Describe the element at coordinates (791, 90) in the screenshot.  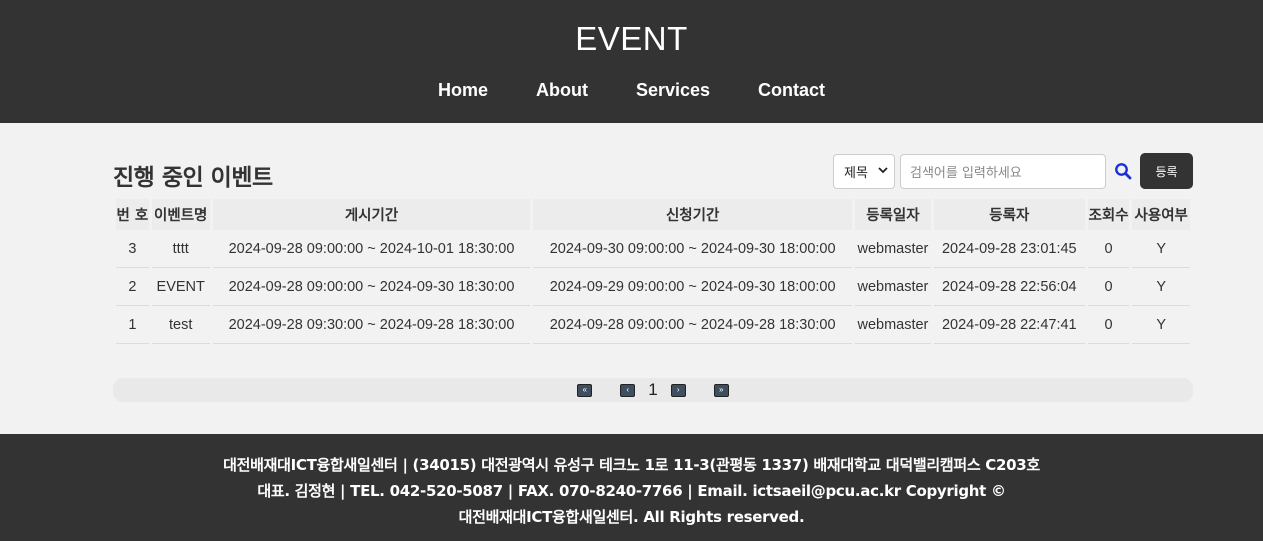
I see `nav-contact: Contact` at that location.